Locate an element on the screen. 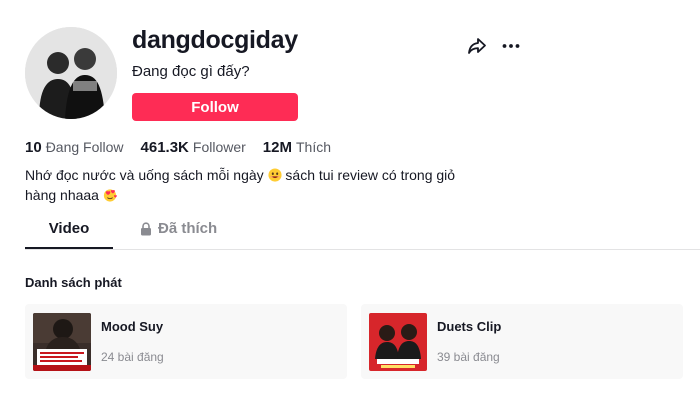 The image size is (700, 400). share-icon is located at coordinates (477, 46).